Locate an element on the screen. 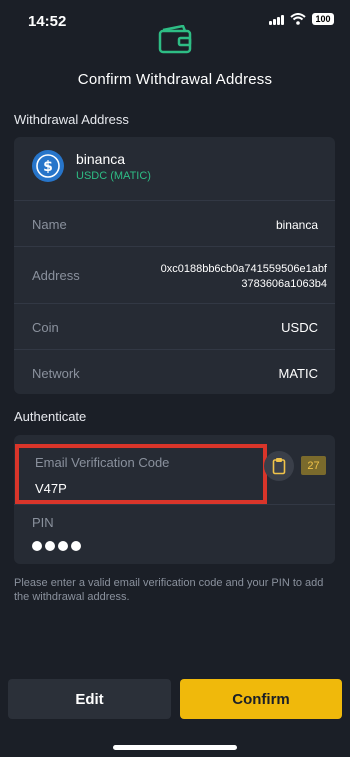  page-title: Confirm Withdrawal Address is located at coordinates (175, 79).